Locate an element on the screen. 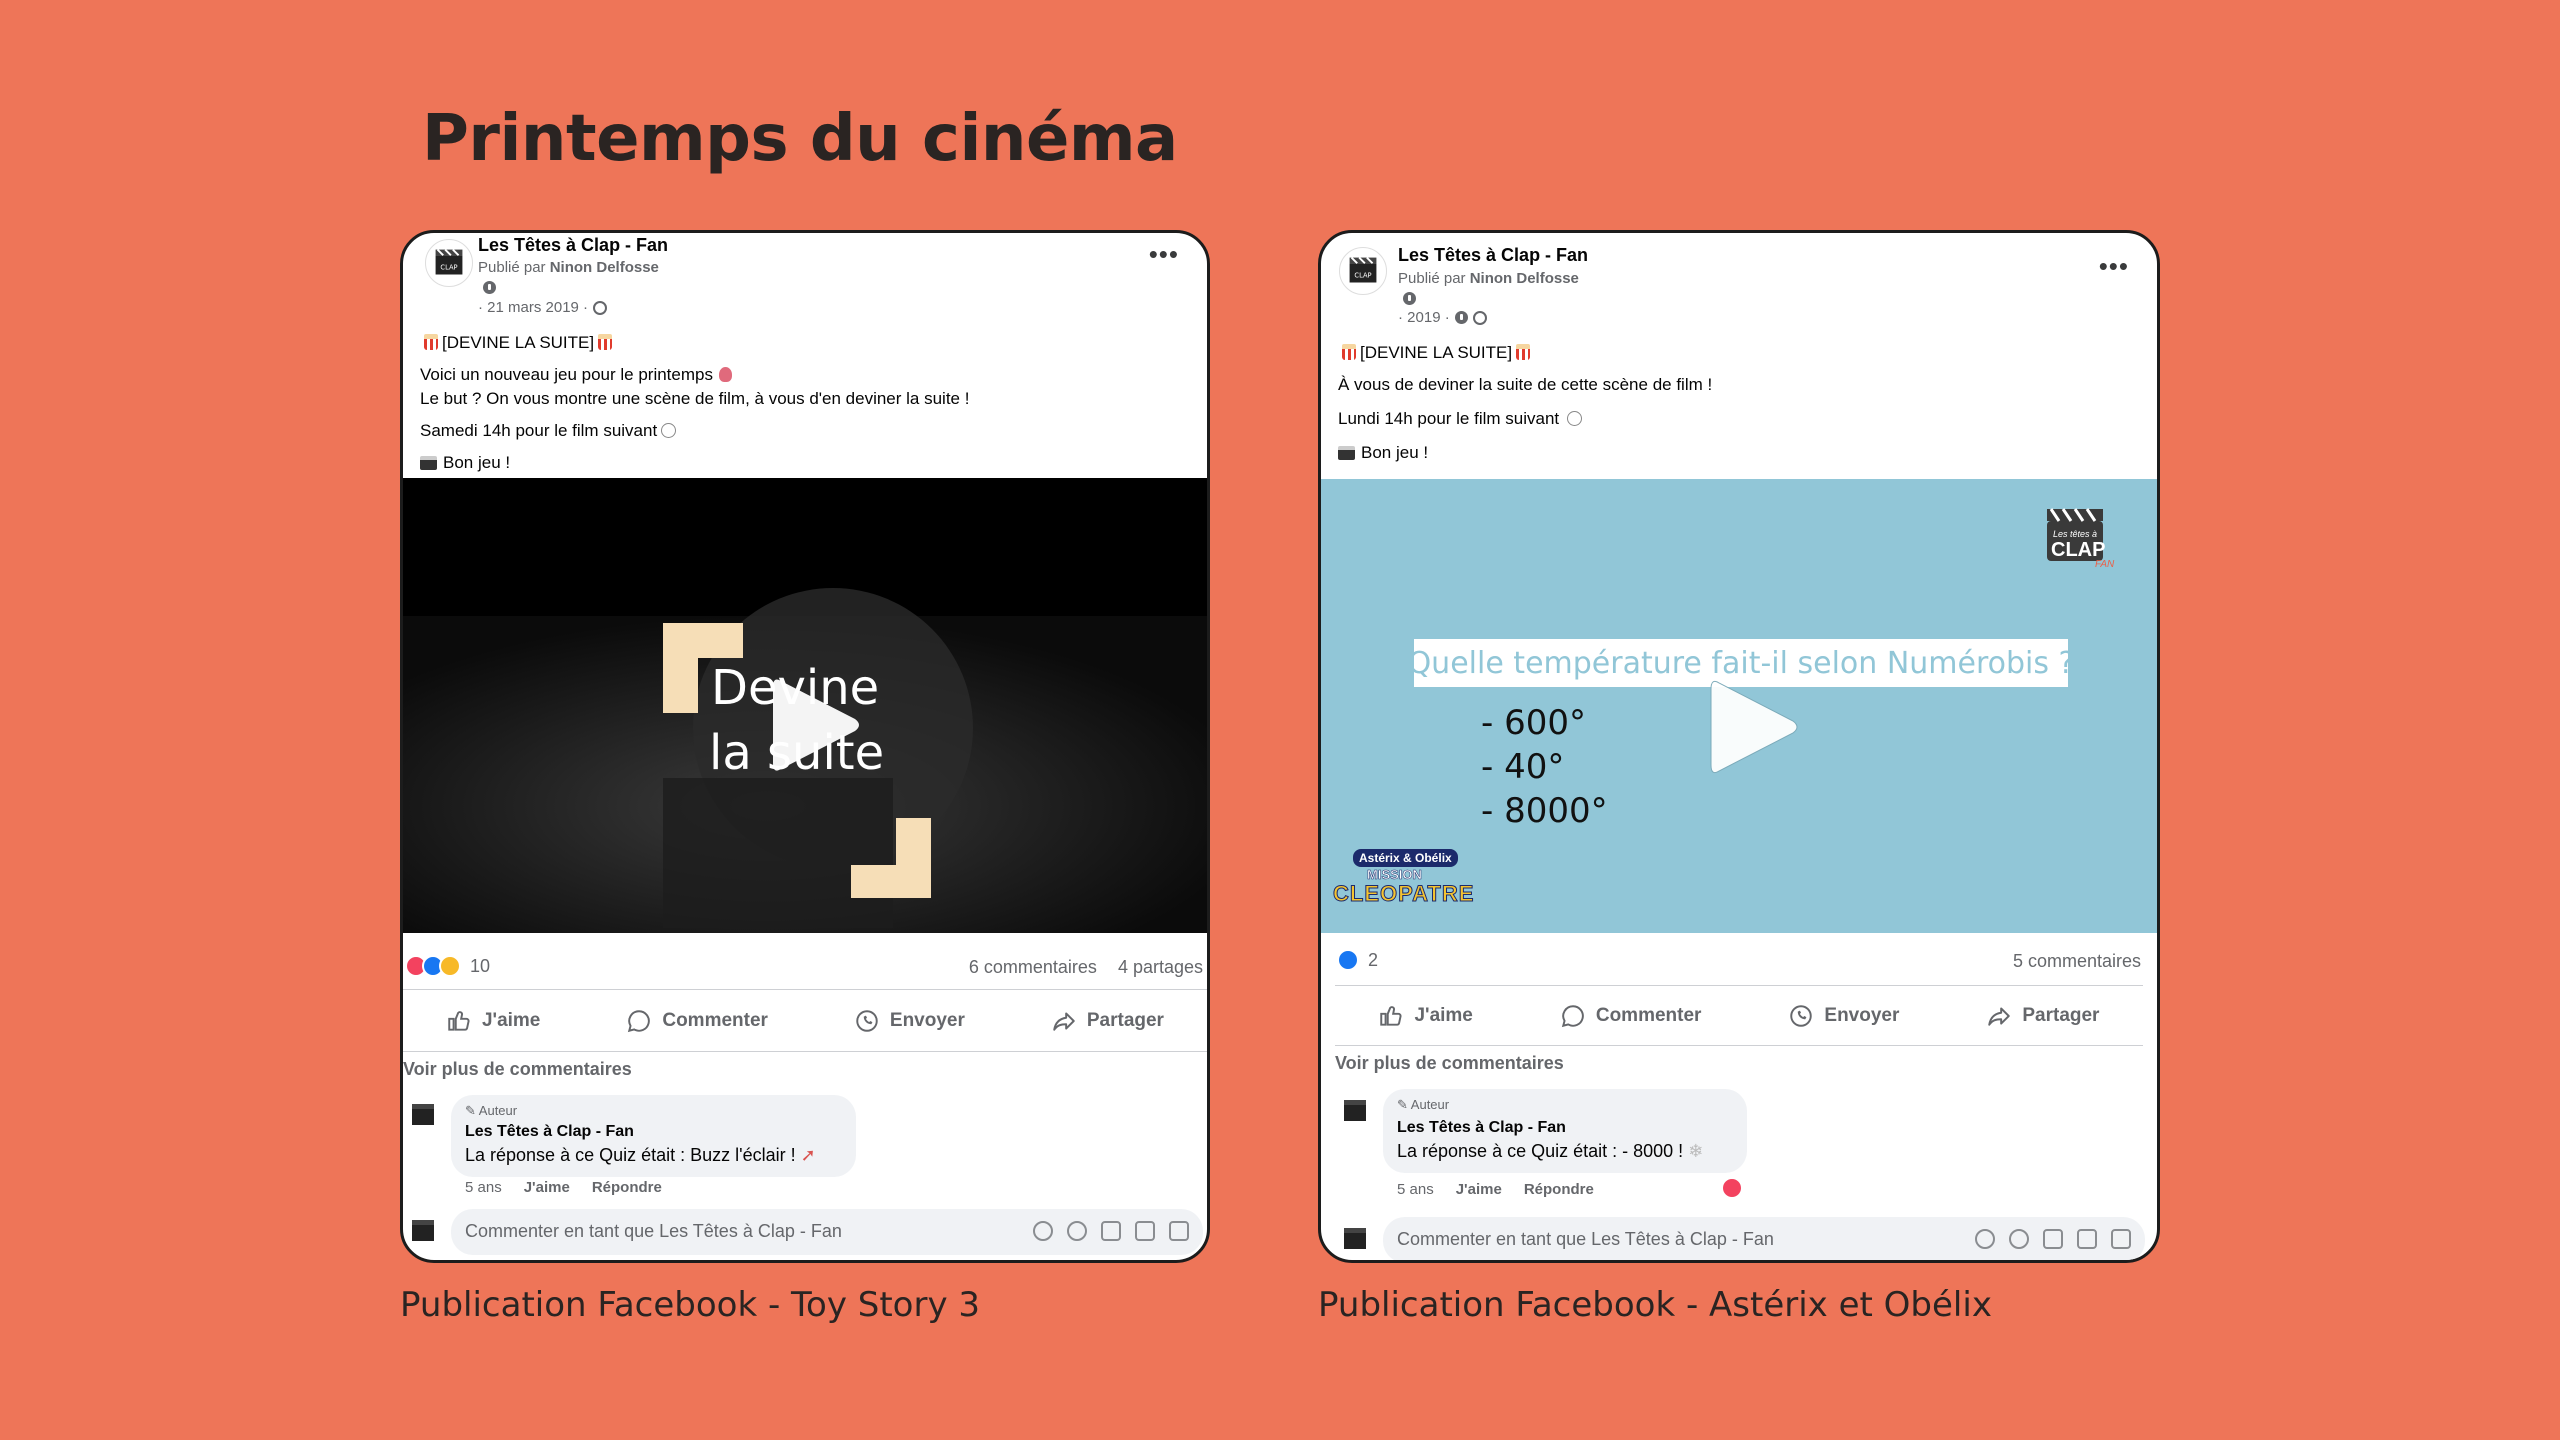  video-player: Devine la suite is located at coordinates (805, 705).